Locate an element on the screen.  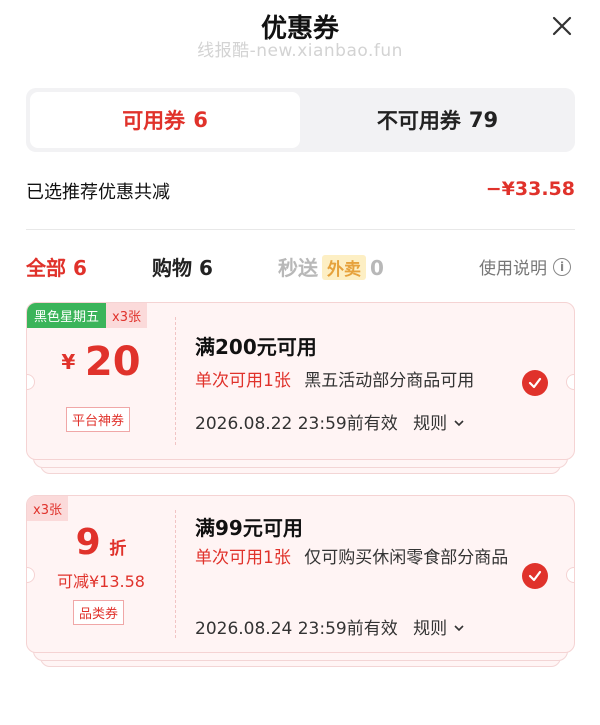
takeout-tag: 外卖 is located at coordinates (344, 267).